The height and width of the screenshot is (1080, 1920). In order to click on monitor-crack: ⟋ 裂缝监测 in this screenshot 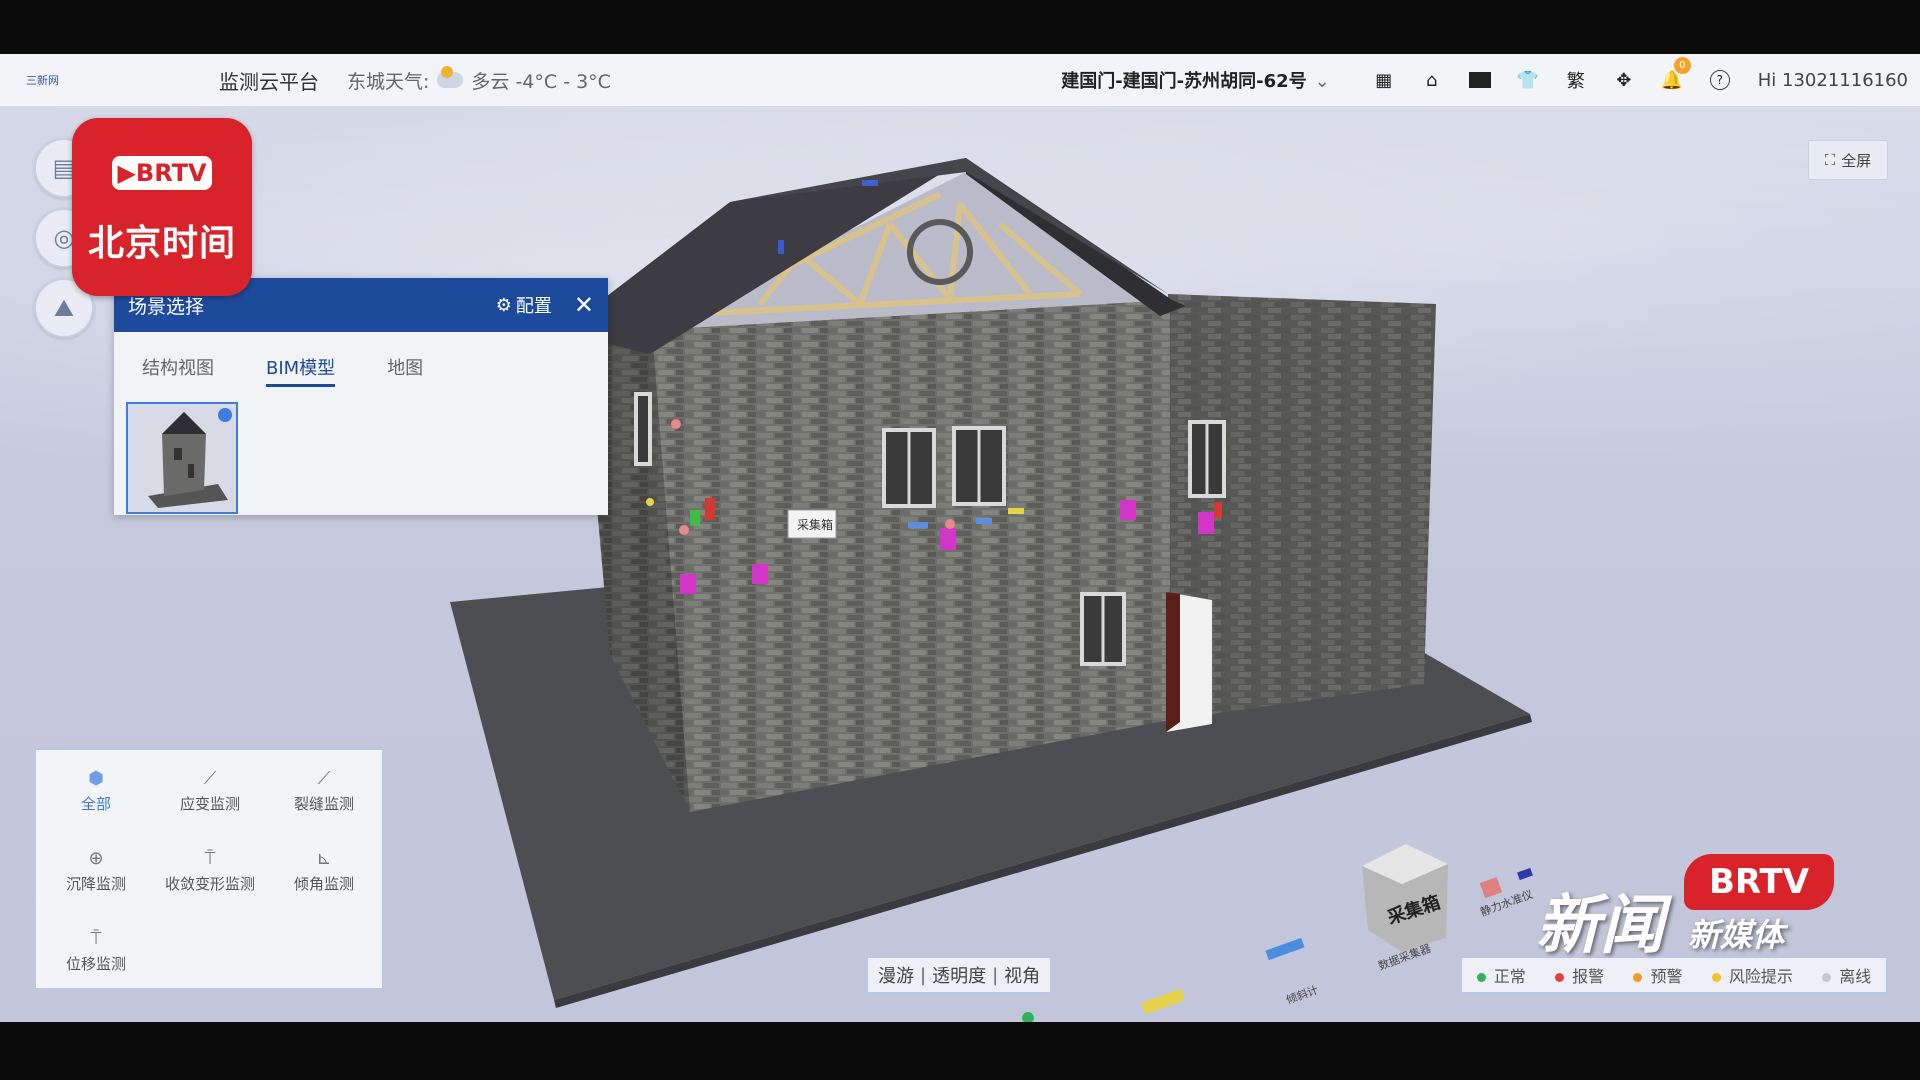, I will do `click(324, 791)`.